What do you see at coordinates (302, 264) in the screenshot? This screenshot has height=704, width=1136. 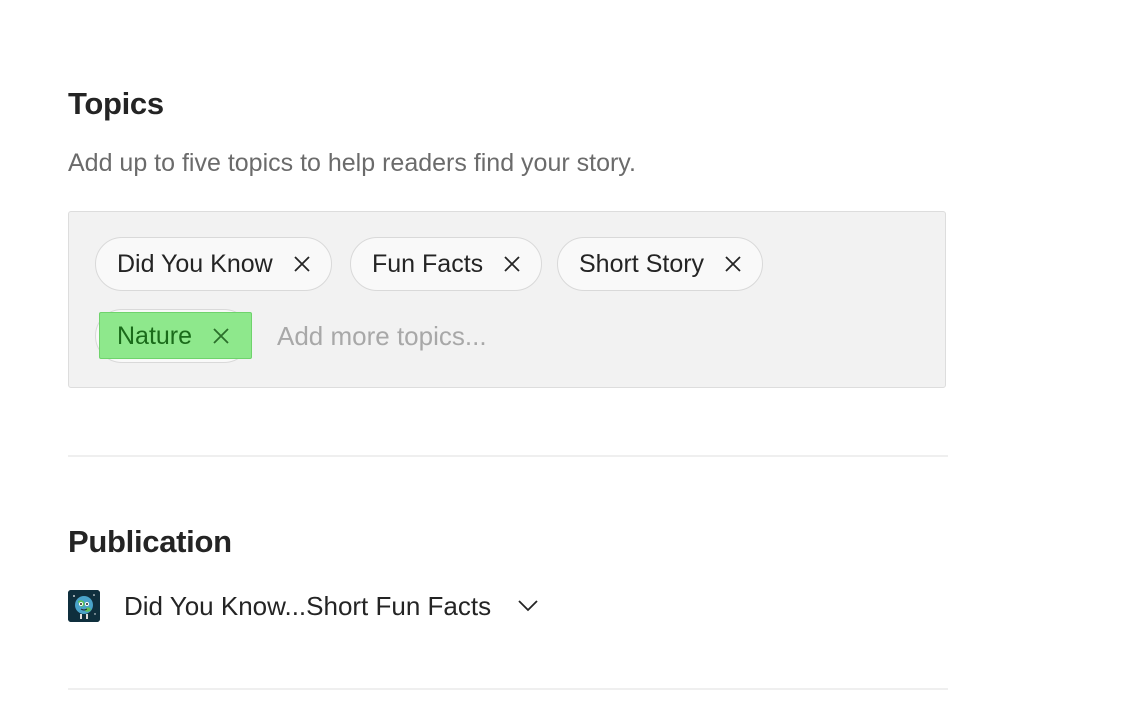 I see `remove-topic-did-you-know-close-icon` at bounding box center [302, 264].